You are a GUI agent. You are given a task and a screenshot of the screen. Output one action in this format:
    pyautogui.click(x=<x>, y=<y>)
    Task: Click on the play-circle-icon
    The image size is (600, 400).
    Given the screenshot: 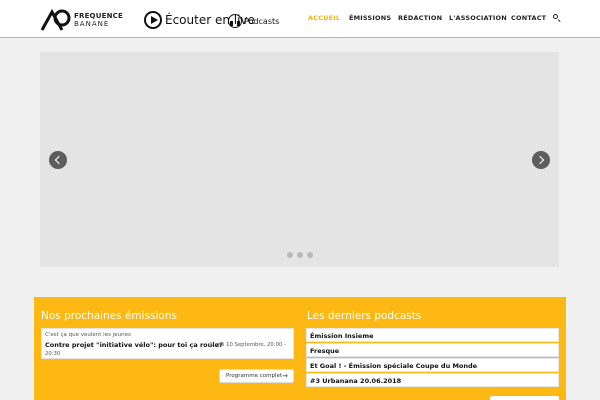 What is the action you would take?
    pyautogui.click(x=153, y=20)
    